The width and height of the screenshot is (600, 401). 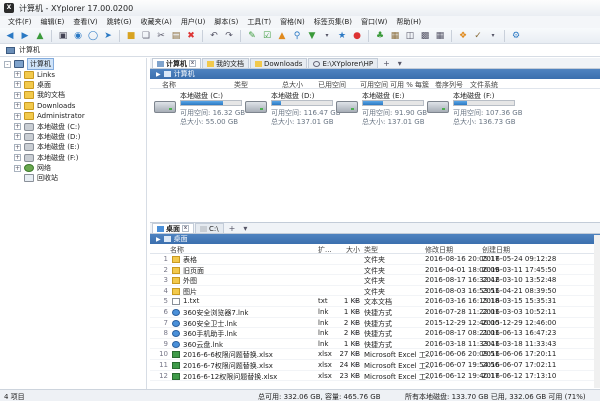 I want to click on tags-icon: ❖, so click(x=463, y=36).